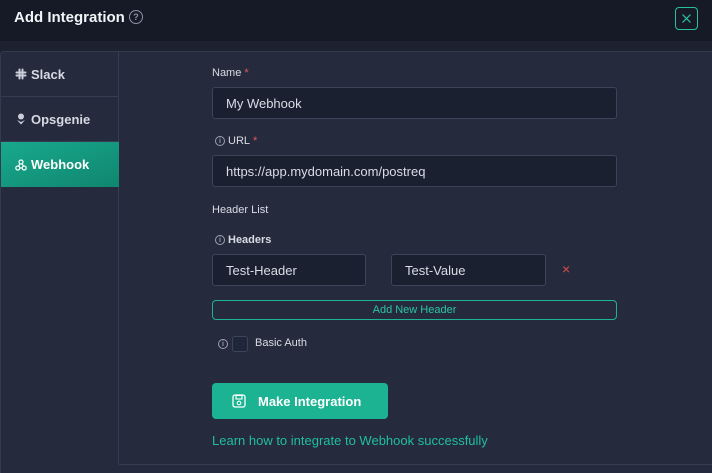  I want to click on sidebar-item-label: Webhook, so click(60, 164).